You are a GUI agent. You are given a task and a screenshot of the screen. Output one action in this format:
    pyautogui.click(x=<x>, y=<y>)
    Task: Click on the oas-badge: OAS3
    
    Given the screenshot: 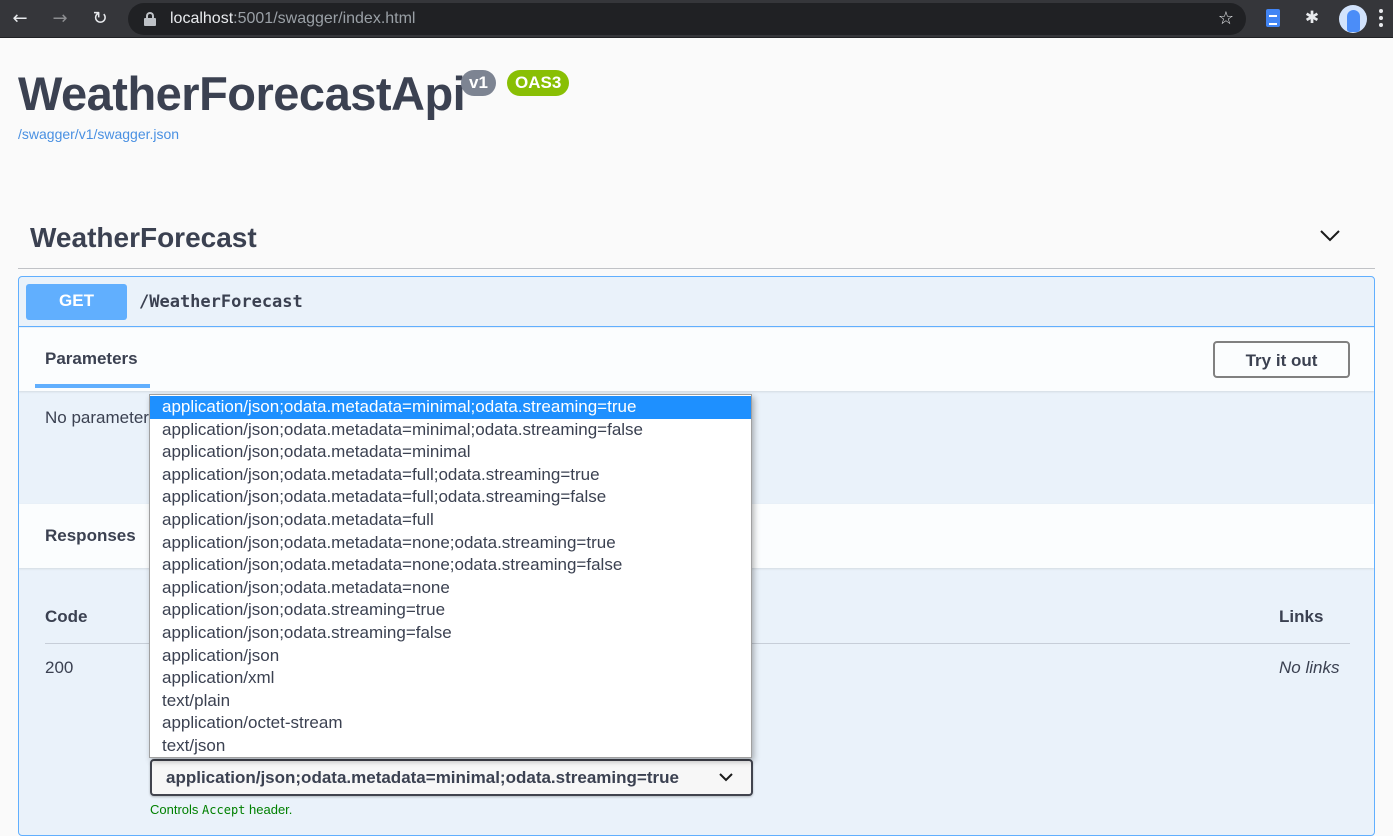 What is the action you would take?
    pyautogui.click(x=538, y=83)
    